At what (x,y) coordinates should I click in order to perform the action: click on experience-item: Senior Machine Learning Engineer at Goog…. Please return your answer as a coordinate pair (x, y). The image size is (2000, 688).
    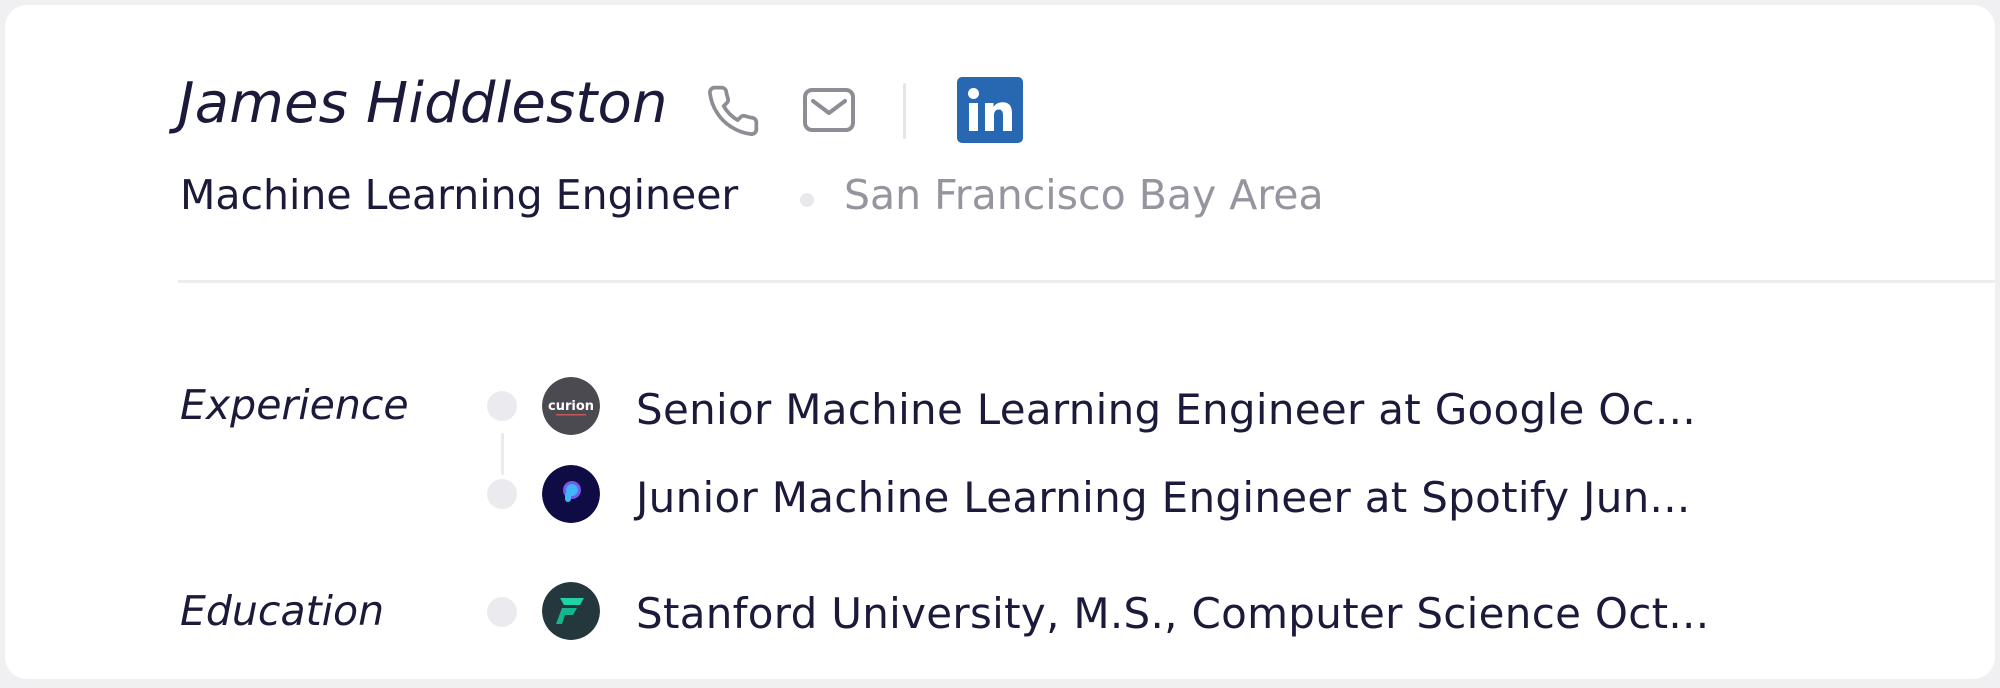
    Looking at the image, I should click on (1166, 409).